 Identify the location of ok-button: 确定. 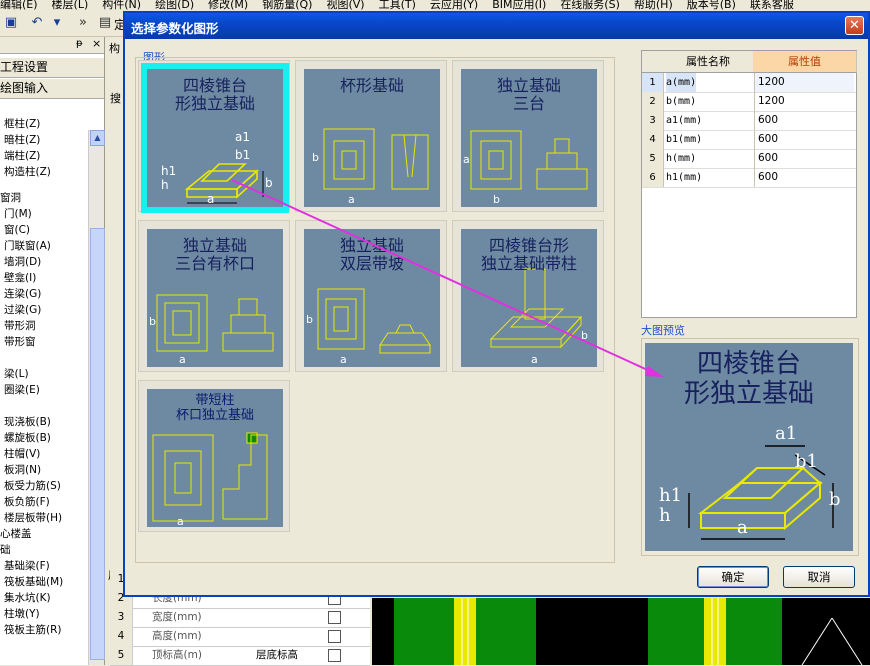
(733, 577).